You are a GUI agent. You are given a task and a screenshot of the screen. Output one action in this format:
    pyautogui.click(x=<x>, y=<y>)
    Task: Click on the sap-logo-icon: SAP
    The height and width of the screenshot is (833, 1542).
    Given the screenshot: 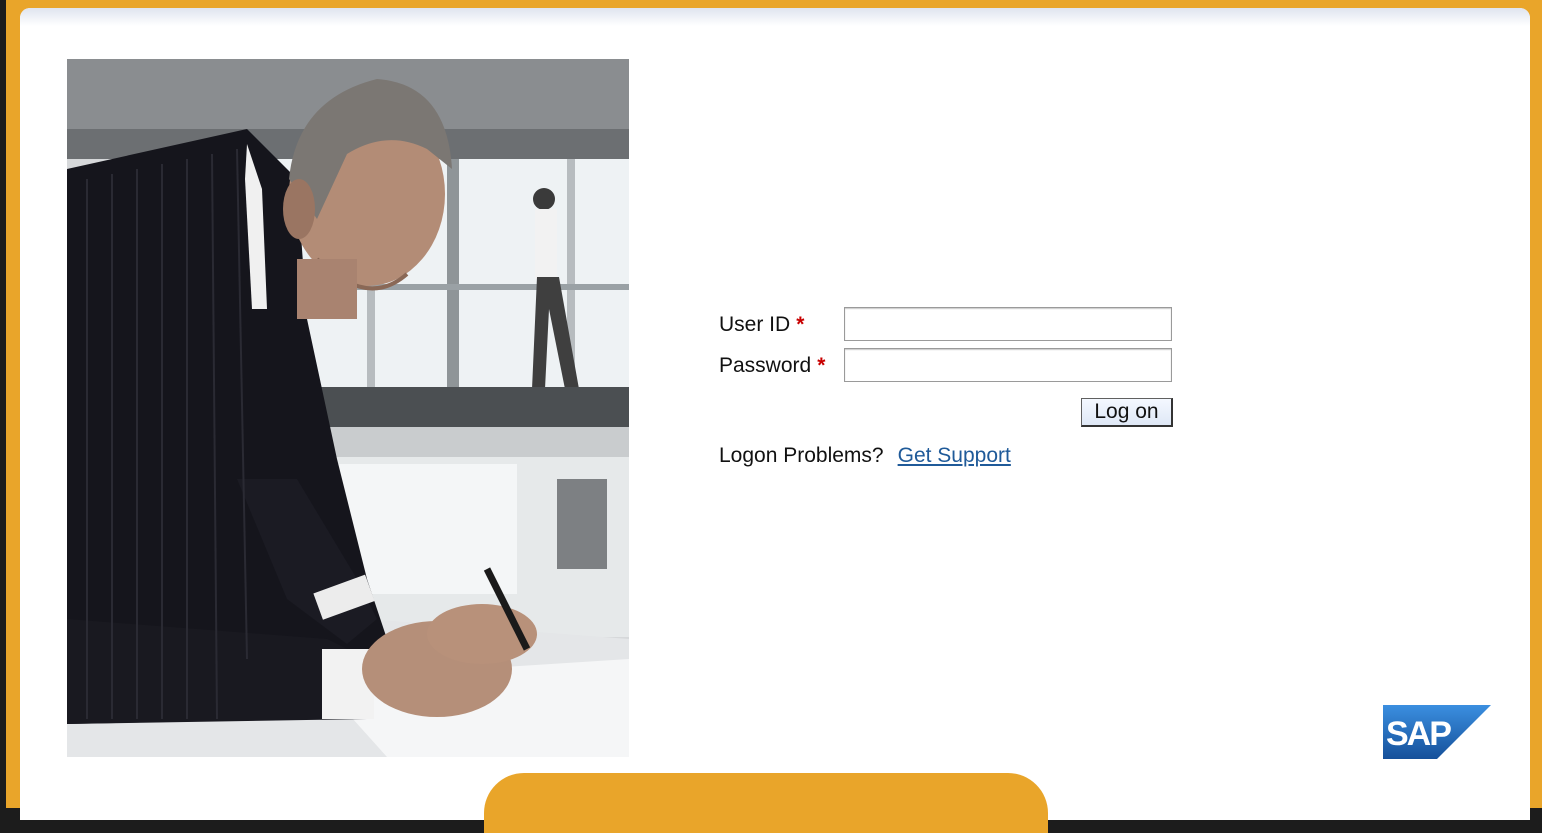 What is the action you would take?
    pyautogui.click(x=1437, y=732)
    